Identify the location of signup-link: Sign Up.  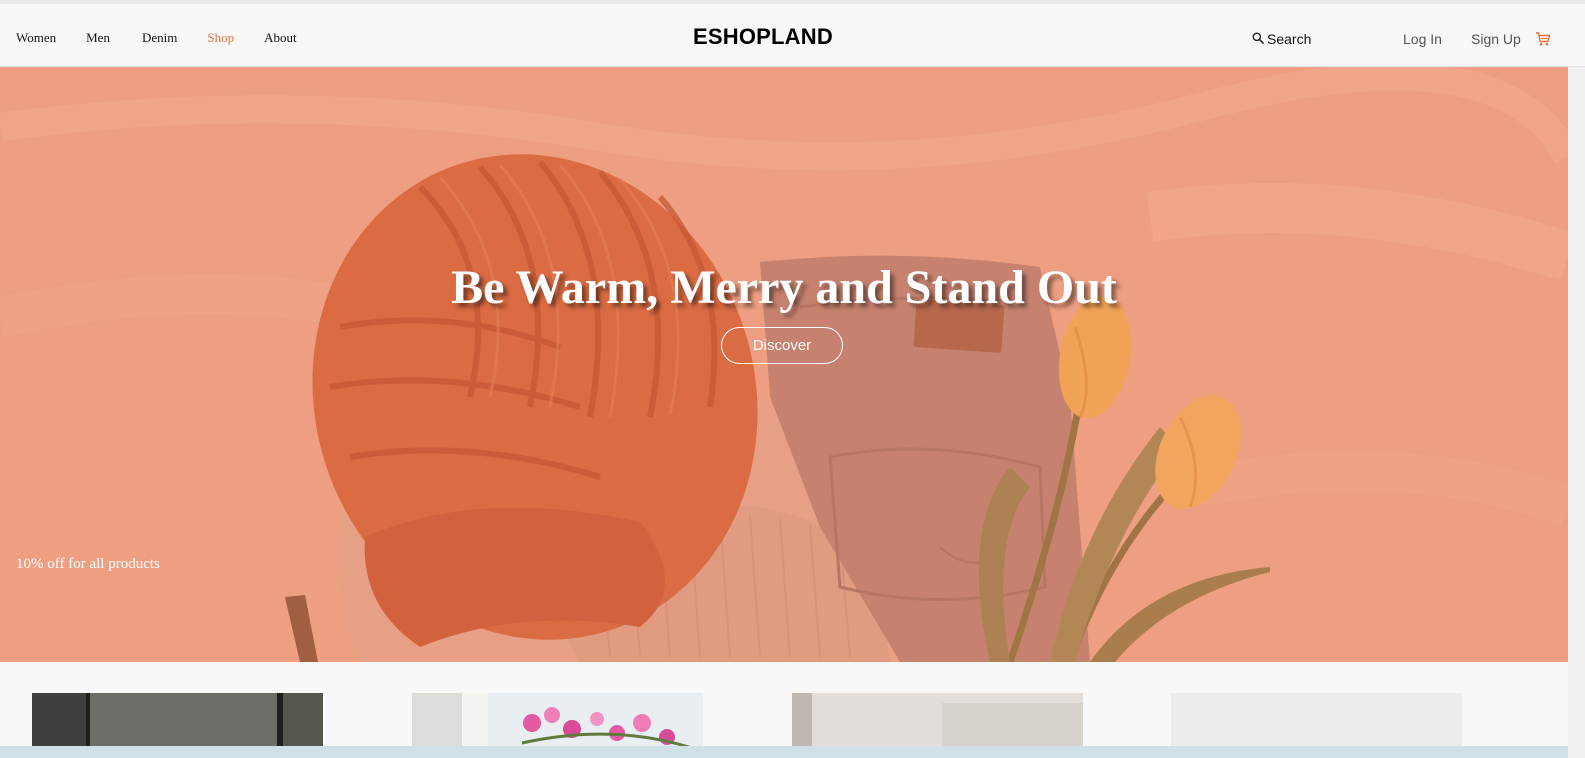
(1496, 39).